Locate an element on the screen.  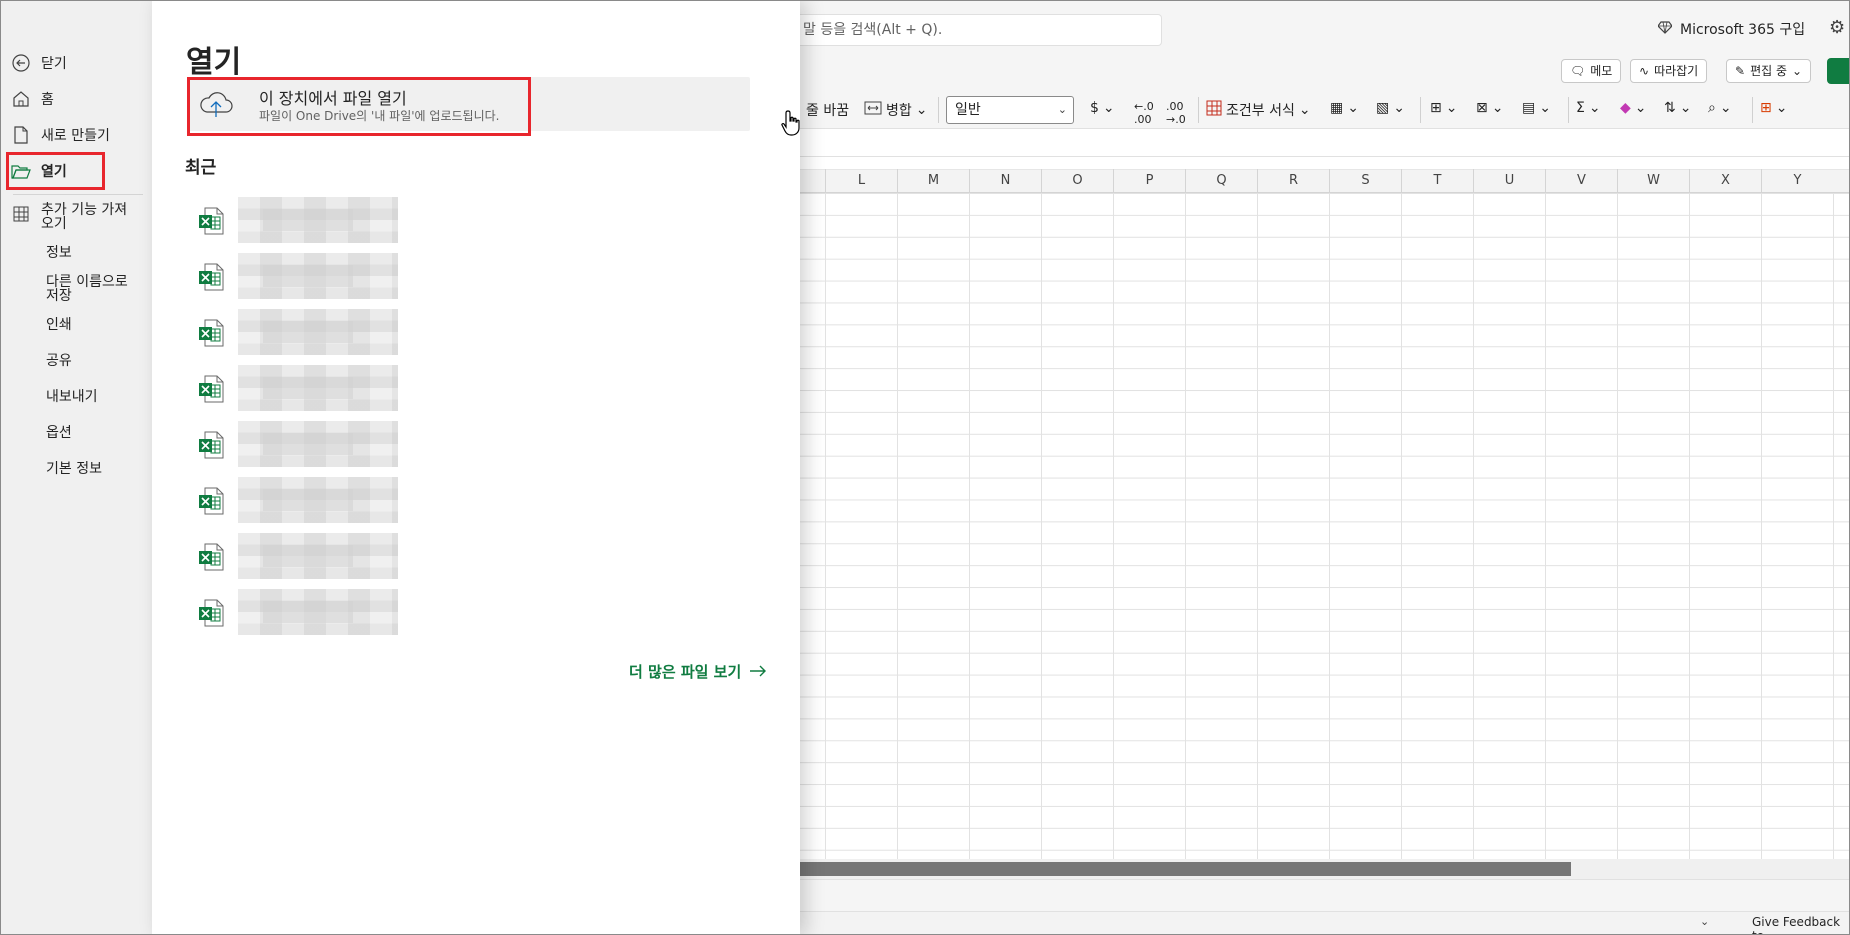
column-header-o: O is located at coordinates (1077, 181).